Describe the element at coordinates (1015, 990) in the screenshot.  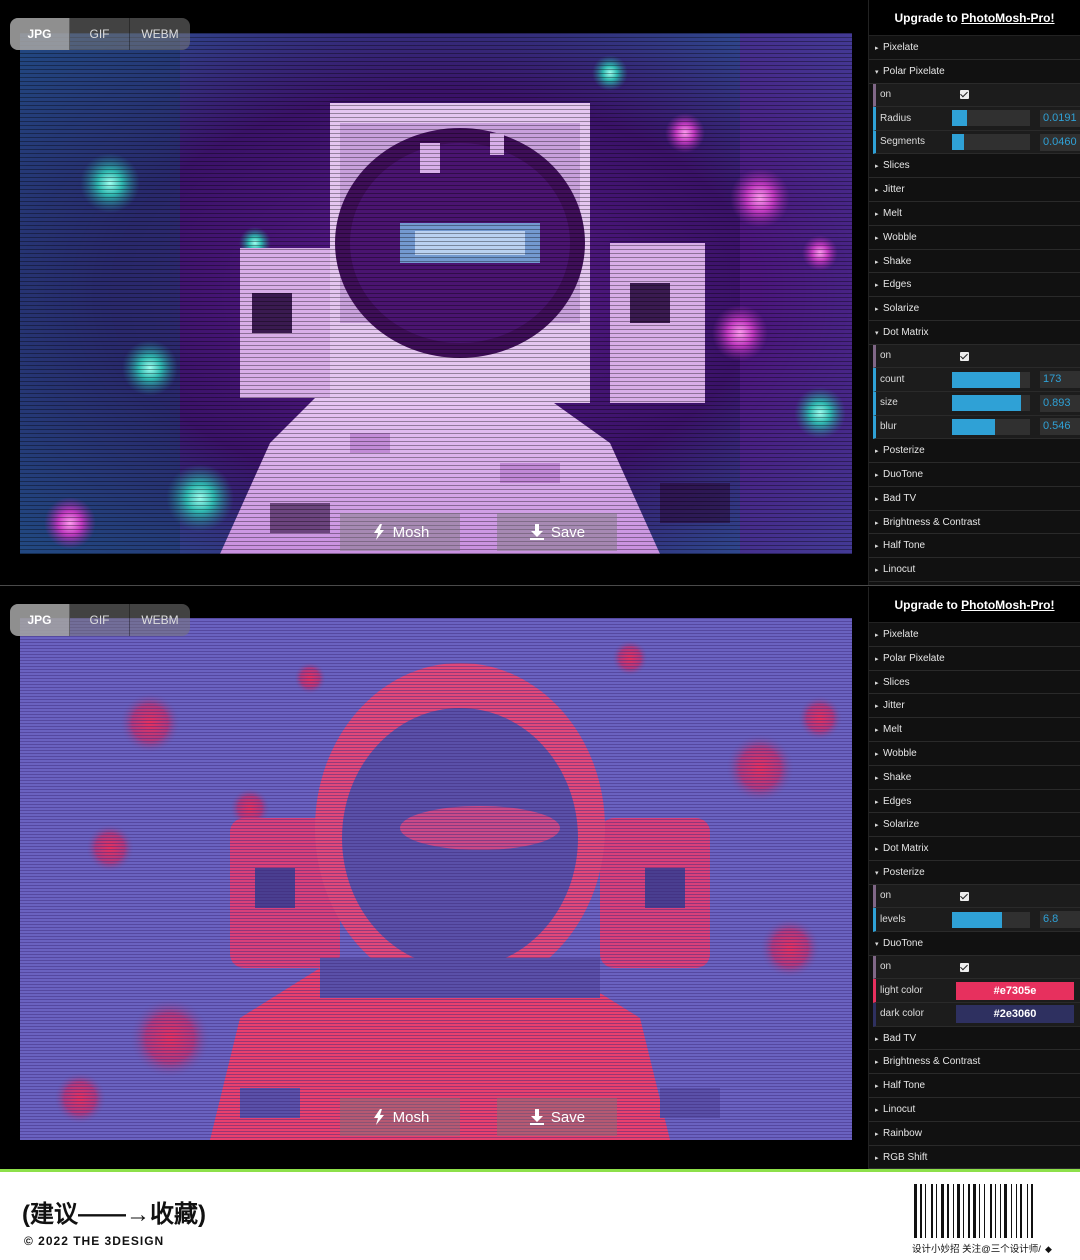
I see `light-color-swatch: #e7305e` at that location.